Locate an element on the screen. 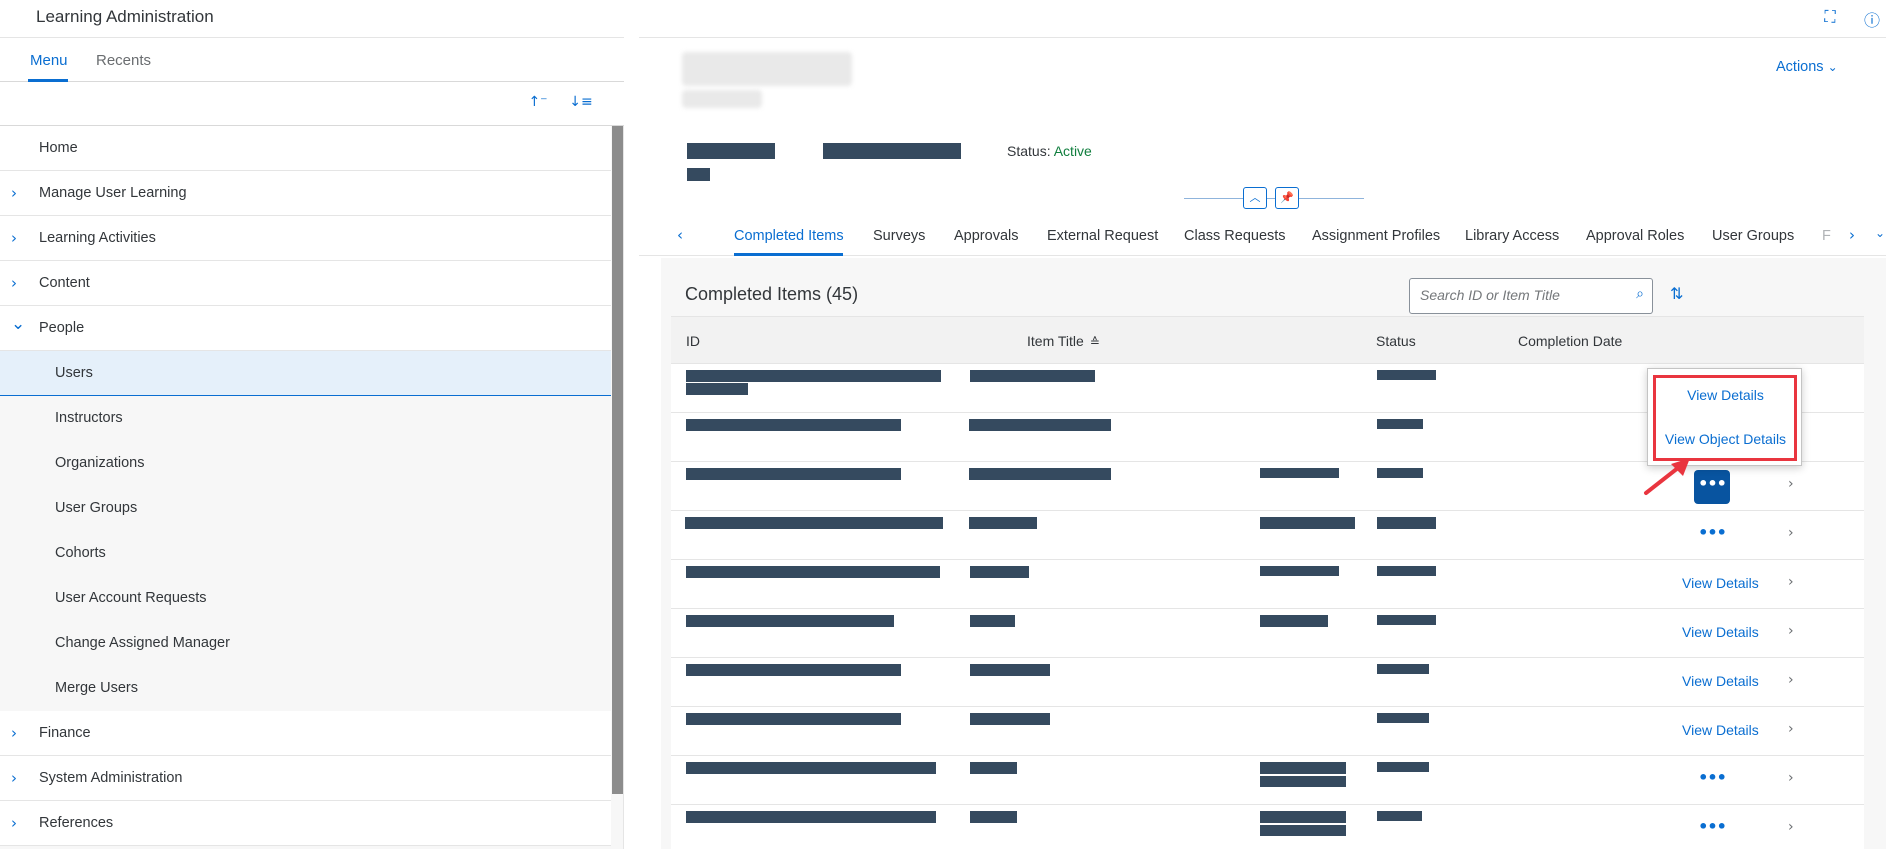 The image size is (1886, 849). nav-item-label: Cohorts is located at coordinates (80, 553).